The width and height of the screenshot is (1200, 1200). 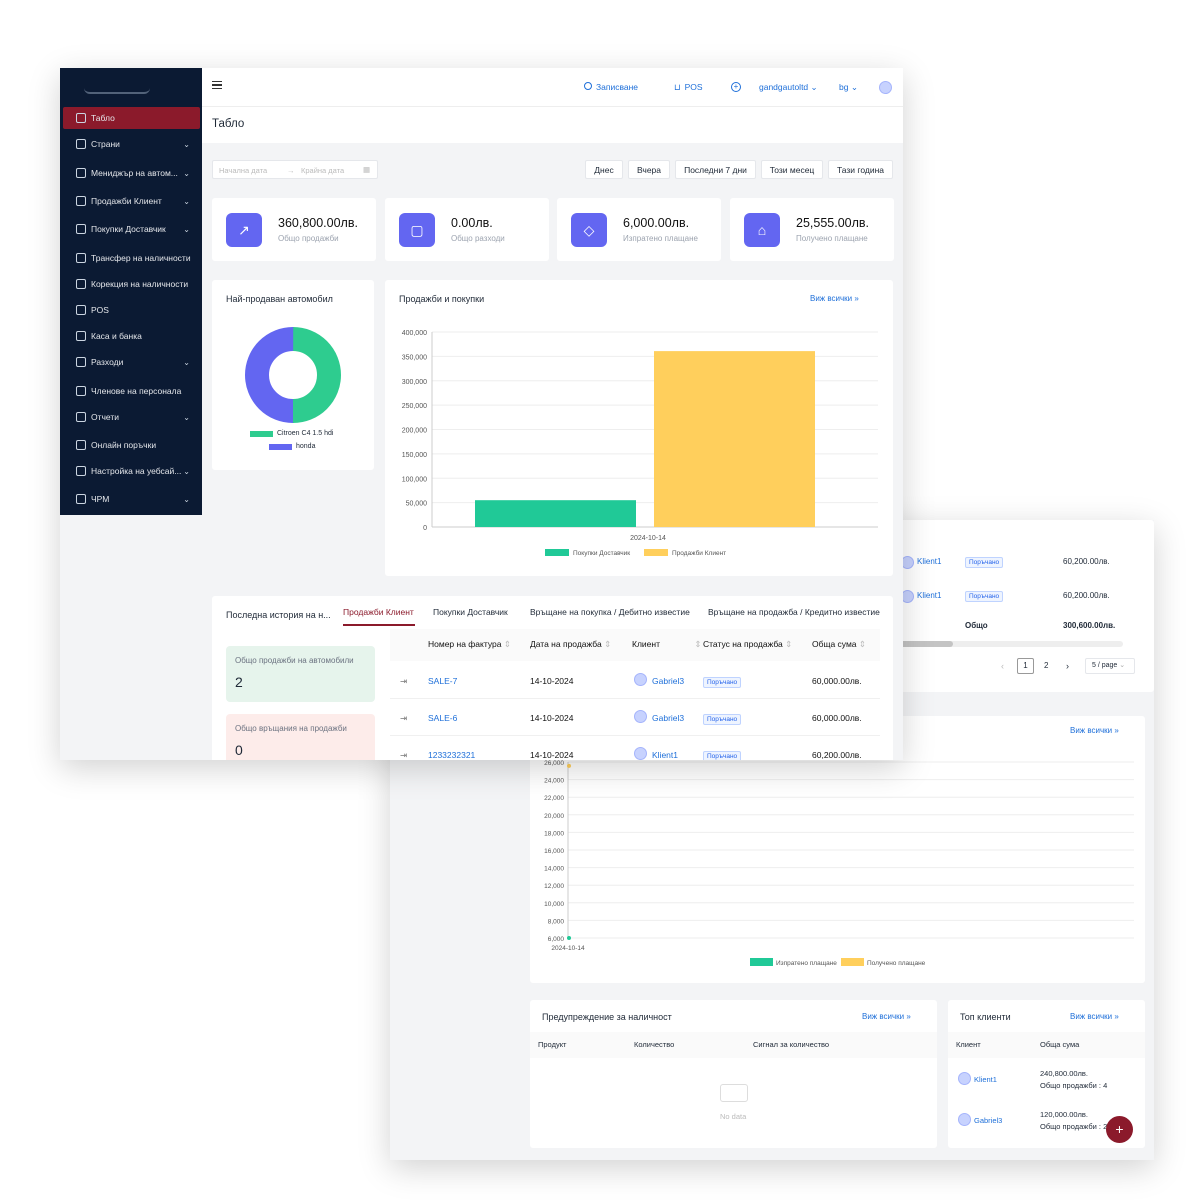 What do you see at coordinates (300, 674) in the screenshot?
I see `summary-total-sales: Общо продажби на автомобили 2` at bounding box center [300, 674].